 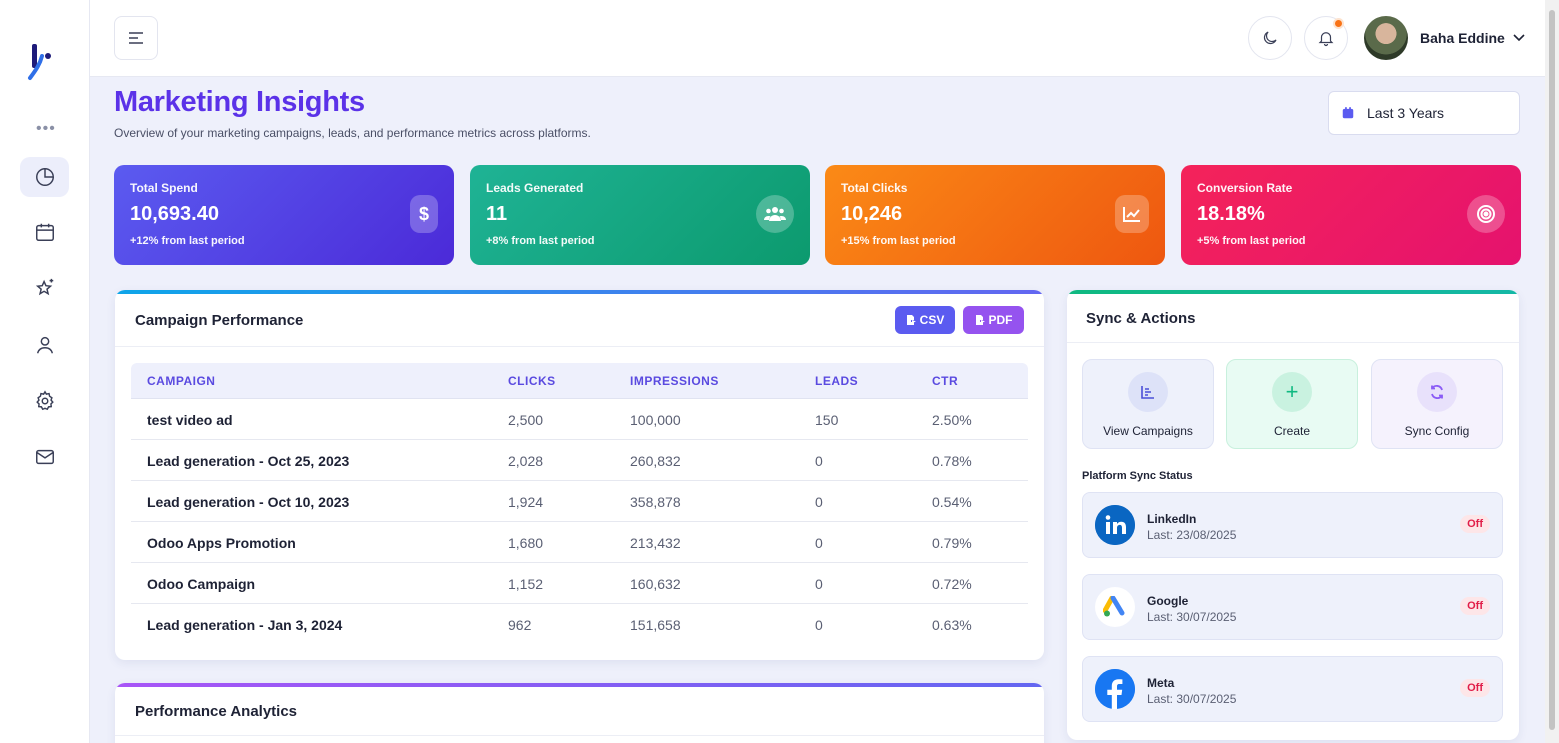 What do you see at coordinates (248, 461) in the screenshot?
I see `cell-campaign: Lead generation - Oct 25, 2023` at bounding box center [248, 461].